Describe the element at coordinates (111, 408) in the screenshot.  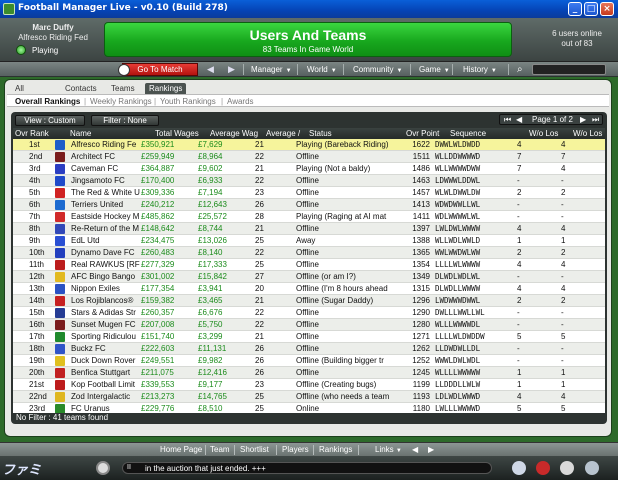
I see `team-name-cell: FC Uranus` at that location.